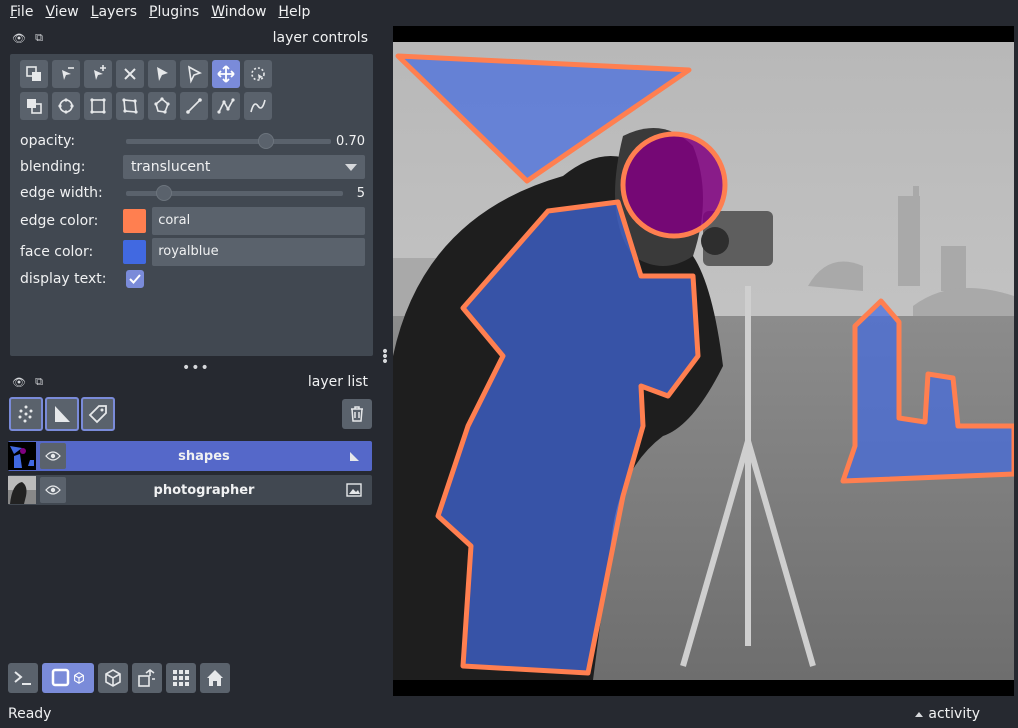  I want to click on blending-row: blending: translucent, so click(192, 167).